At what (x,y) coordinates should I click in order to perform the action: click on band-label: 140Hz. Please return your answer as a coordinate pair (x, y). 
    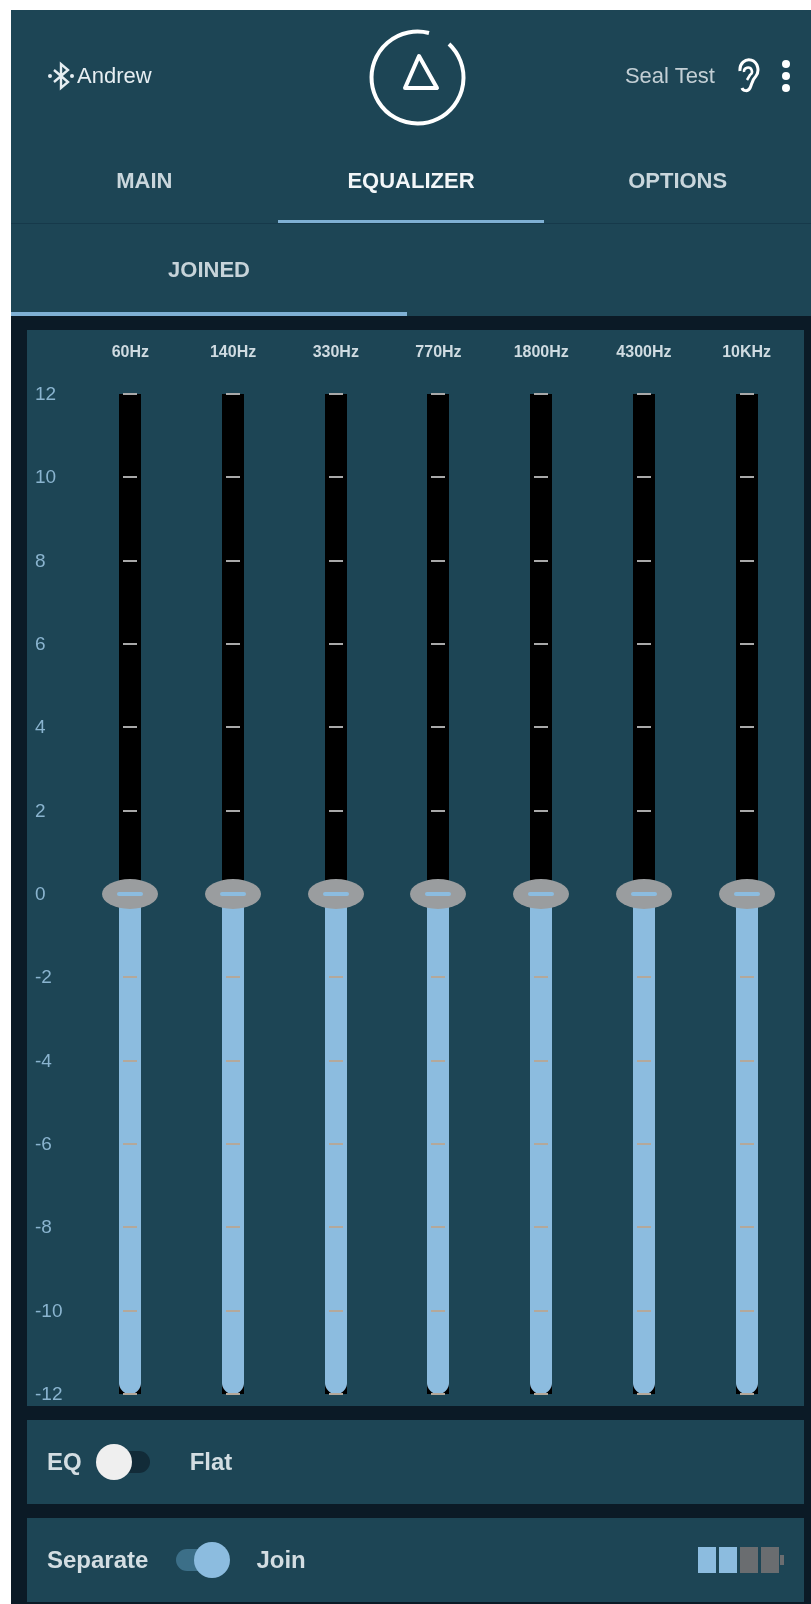
    Looking at the image, I should click on (233, 352).